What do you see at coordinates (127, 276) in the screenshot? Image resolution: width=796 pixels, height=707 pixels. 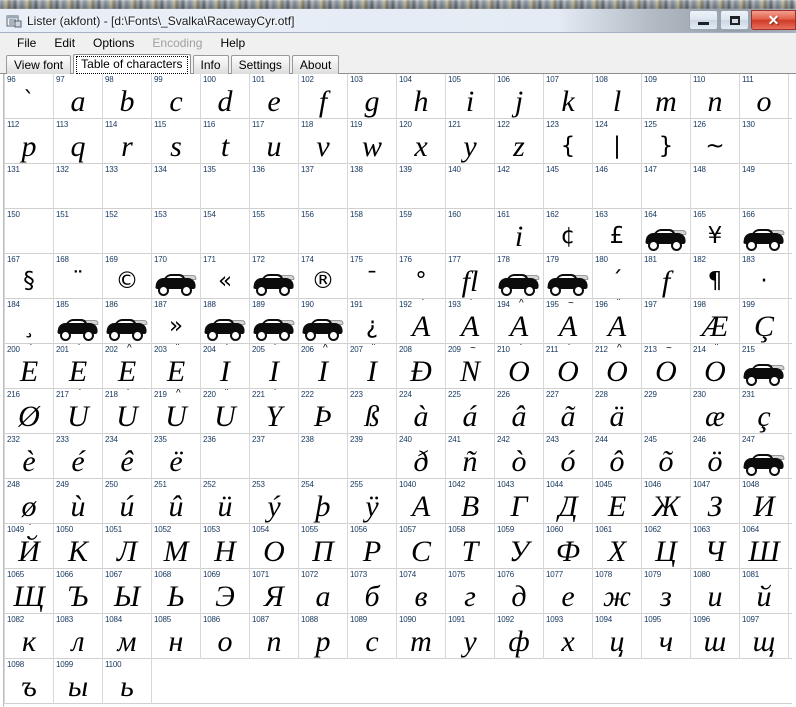 I see `character-cell: 169 ©` at bounding box center [127, 276].